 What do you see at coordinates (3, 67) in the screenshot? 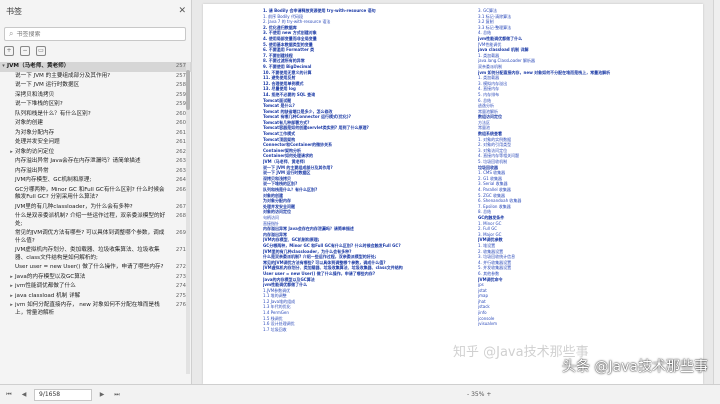
I see `expand-arrow-icon: ▾` at bounding box center [3, 67].